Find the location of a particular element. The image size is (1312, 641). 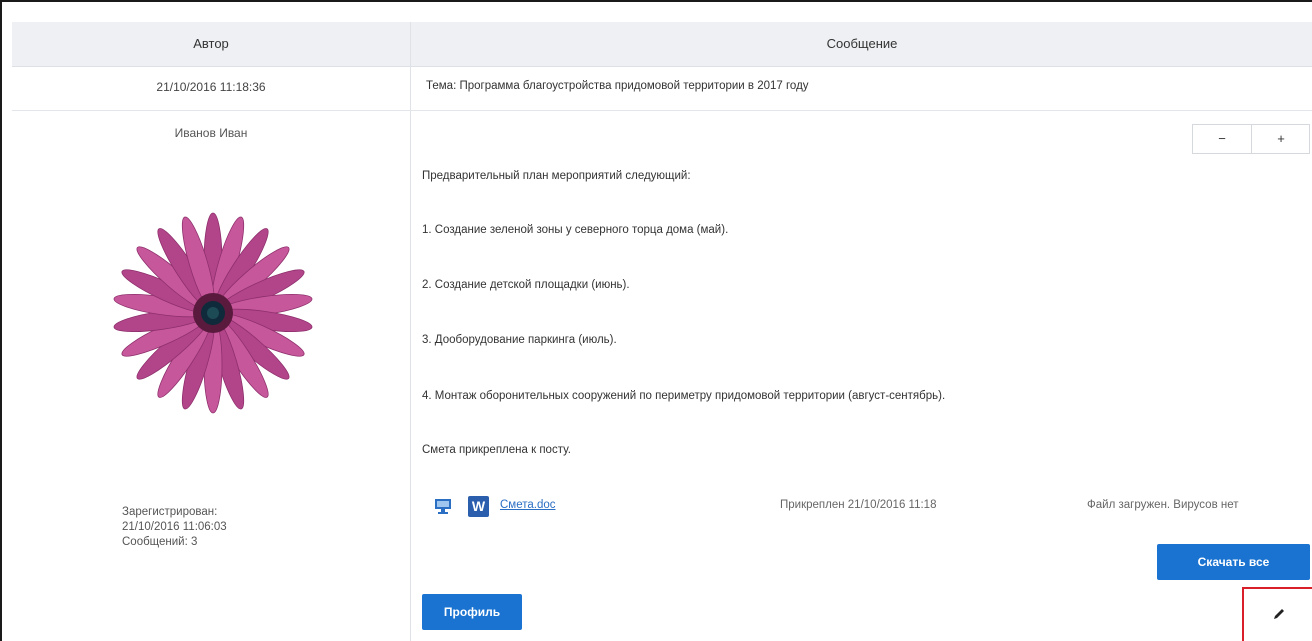

registered-label: Зарегистрирован: is located at coordinates (170, 512).